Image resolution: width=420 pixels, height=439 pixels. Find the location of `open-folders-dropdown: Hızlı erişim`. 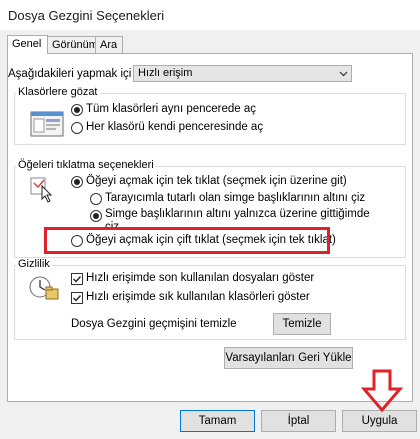

open-folders-dropdown: Hızlı erişim is located at coordinates (242, 73).